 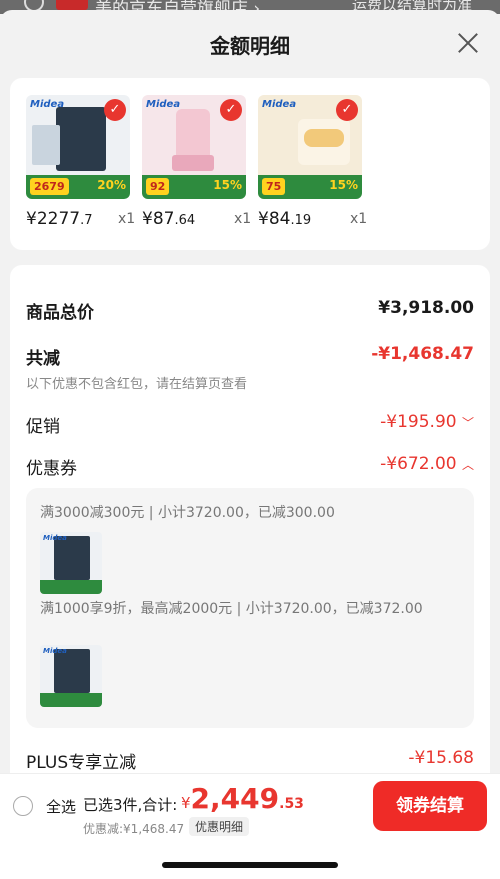 What do you see at coordinates (310, 147) in the screenshot?
I see `product-image-egg-steamer: Midea ✓ 75 15%` at bounding box center [310, 147].